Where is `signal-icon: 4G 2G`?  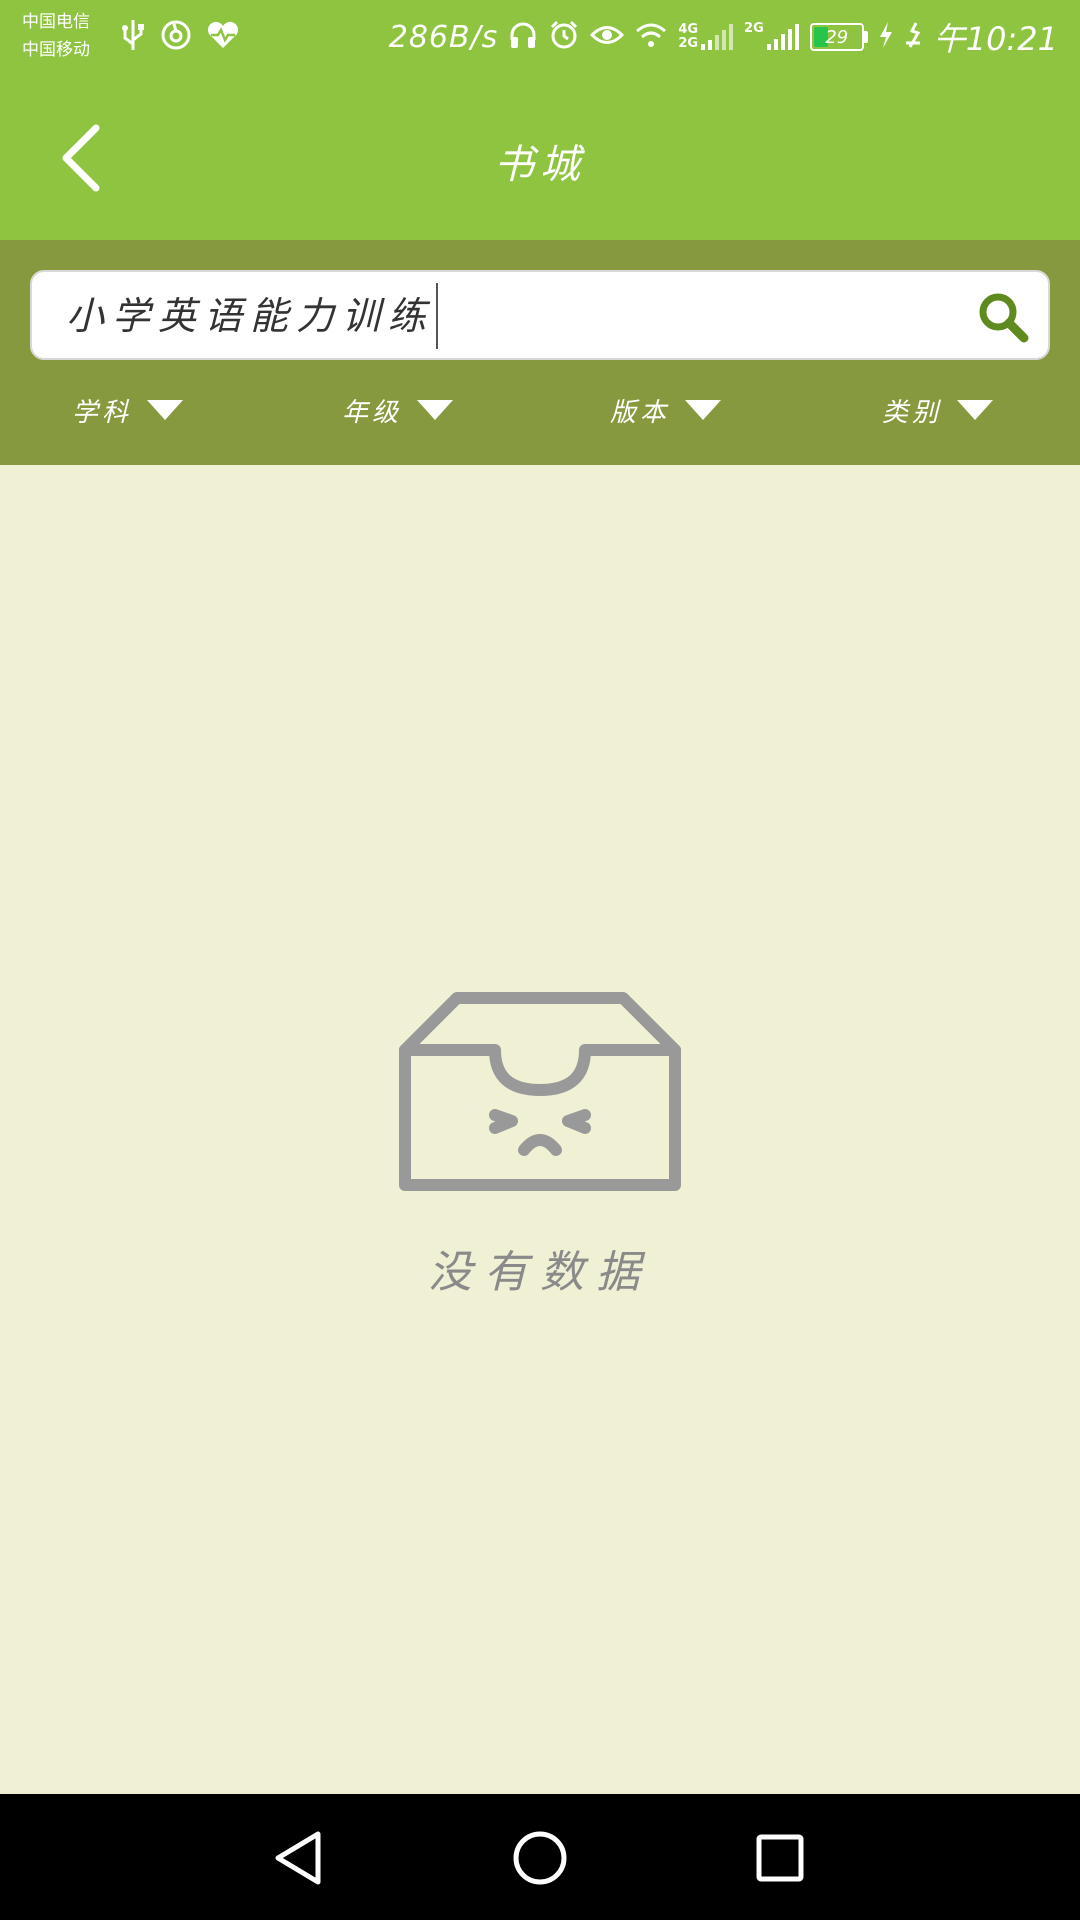
signal-icon: 4G 2G is located at coordinates (706, 37).